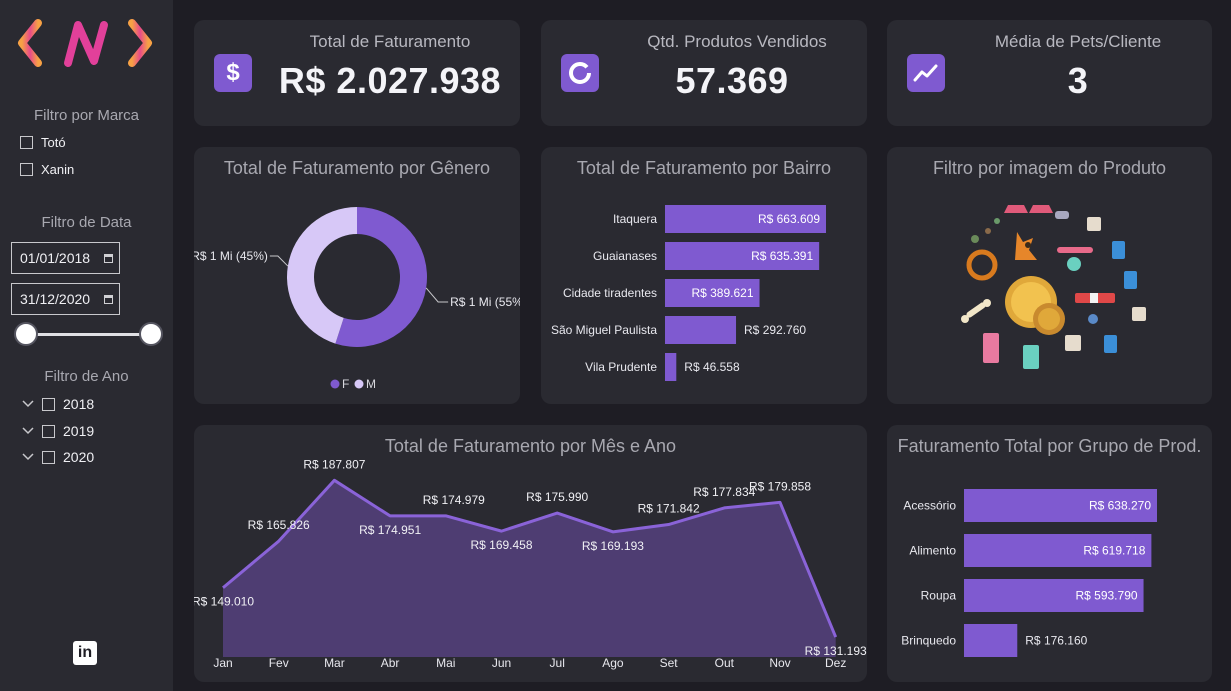 Image resolution: width=1231 pixels, height=691 pixels. What do you see at coordinates (982, 265) in the screenshot?
I see `collar-icon` at bounding box center [982, 265].